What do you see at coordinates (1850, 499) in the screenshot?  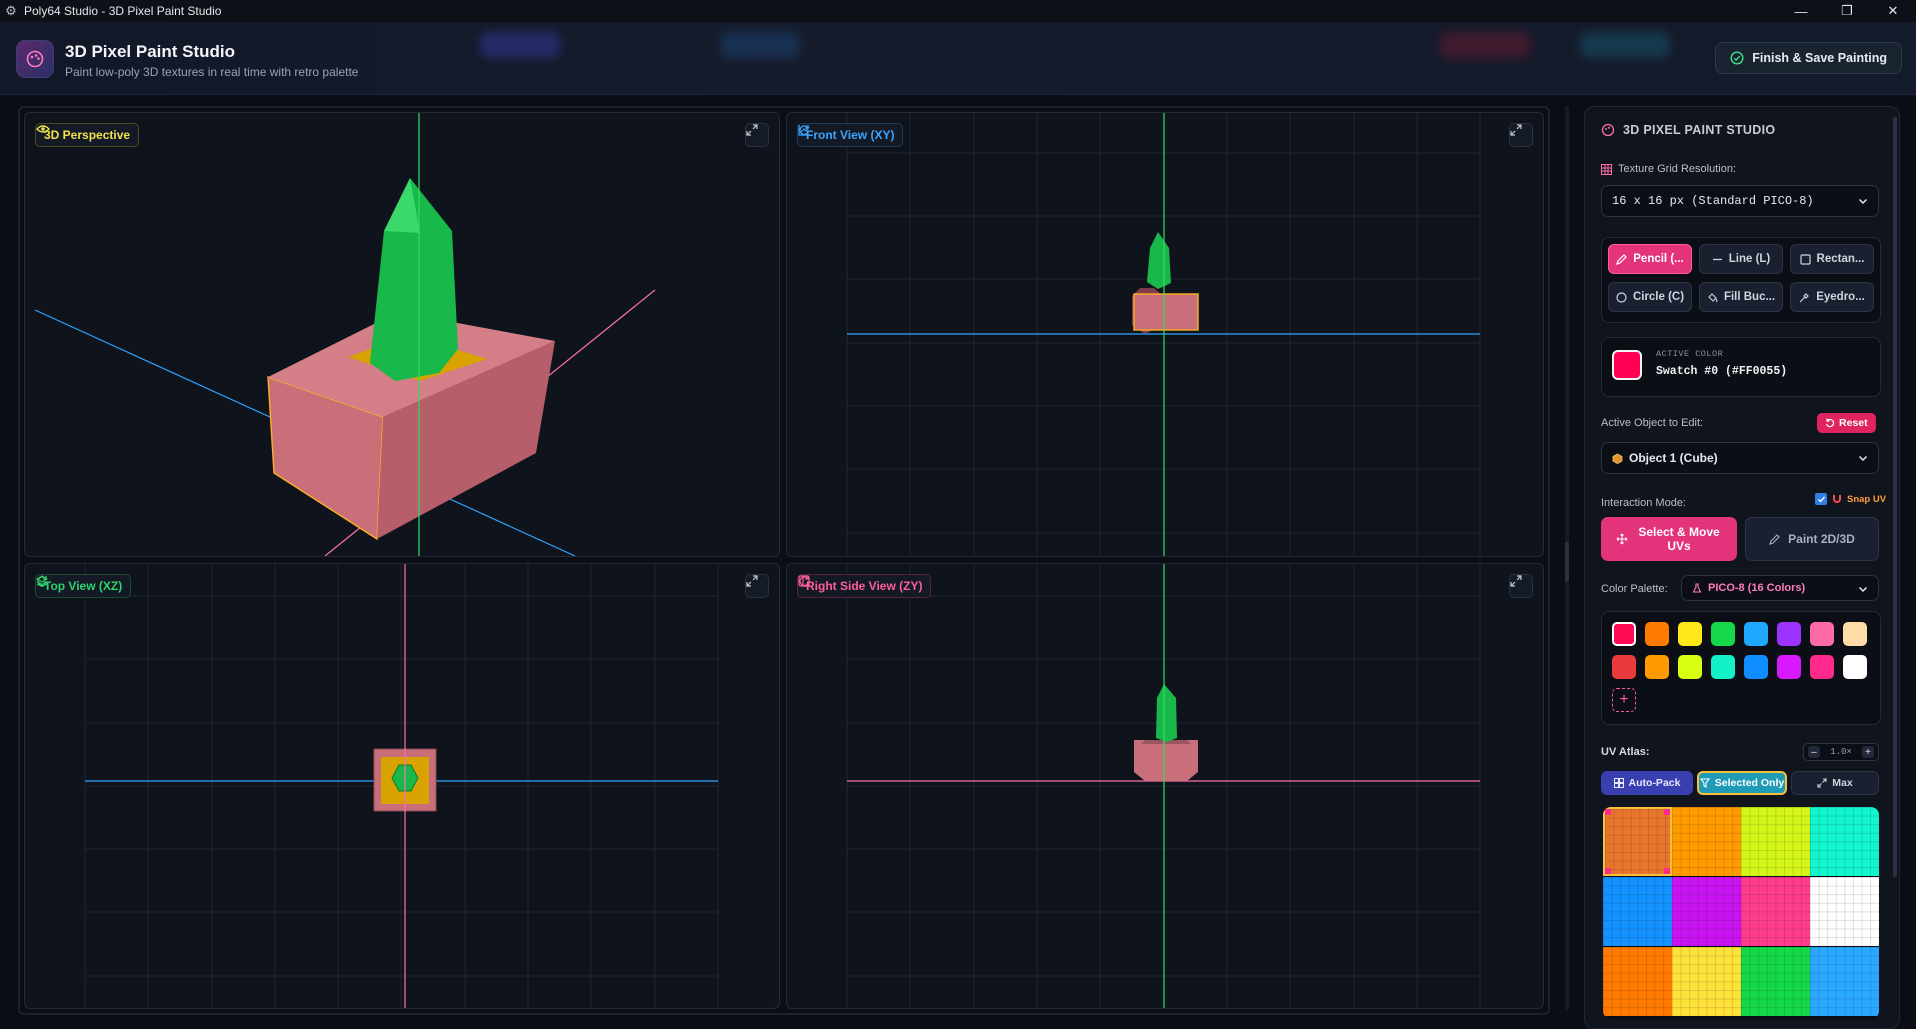 I see `snap-uv-toggle: Snap UV` at bounding box center [1850, 499].